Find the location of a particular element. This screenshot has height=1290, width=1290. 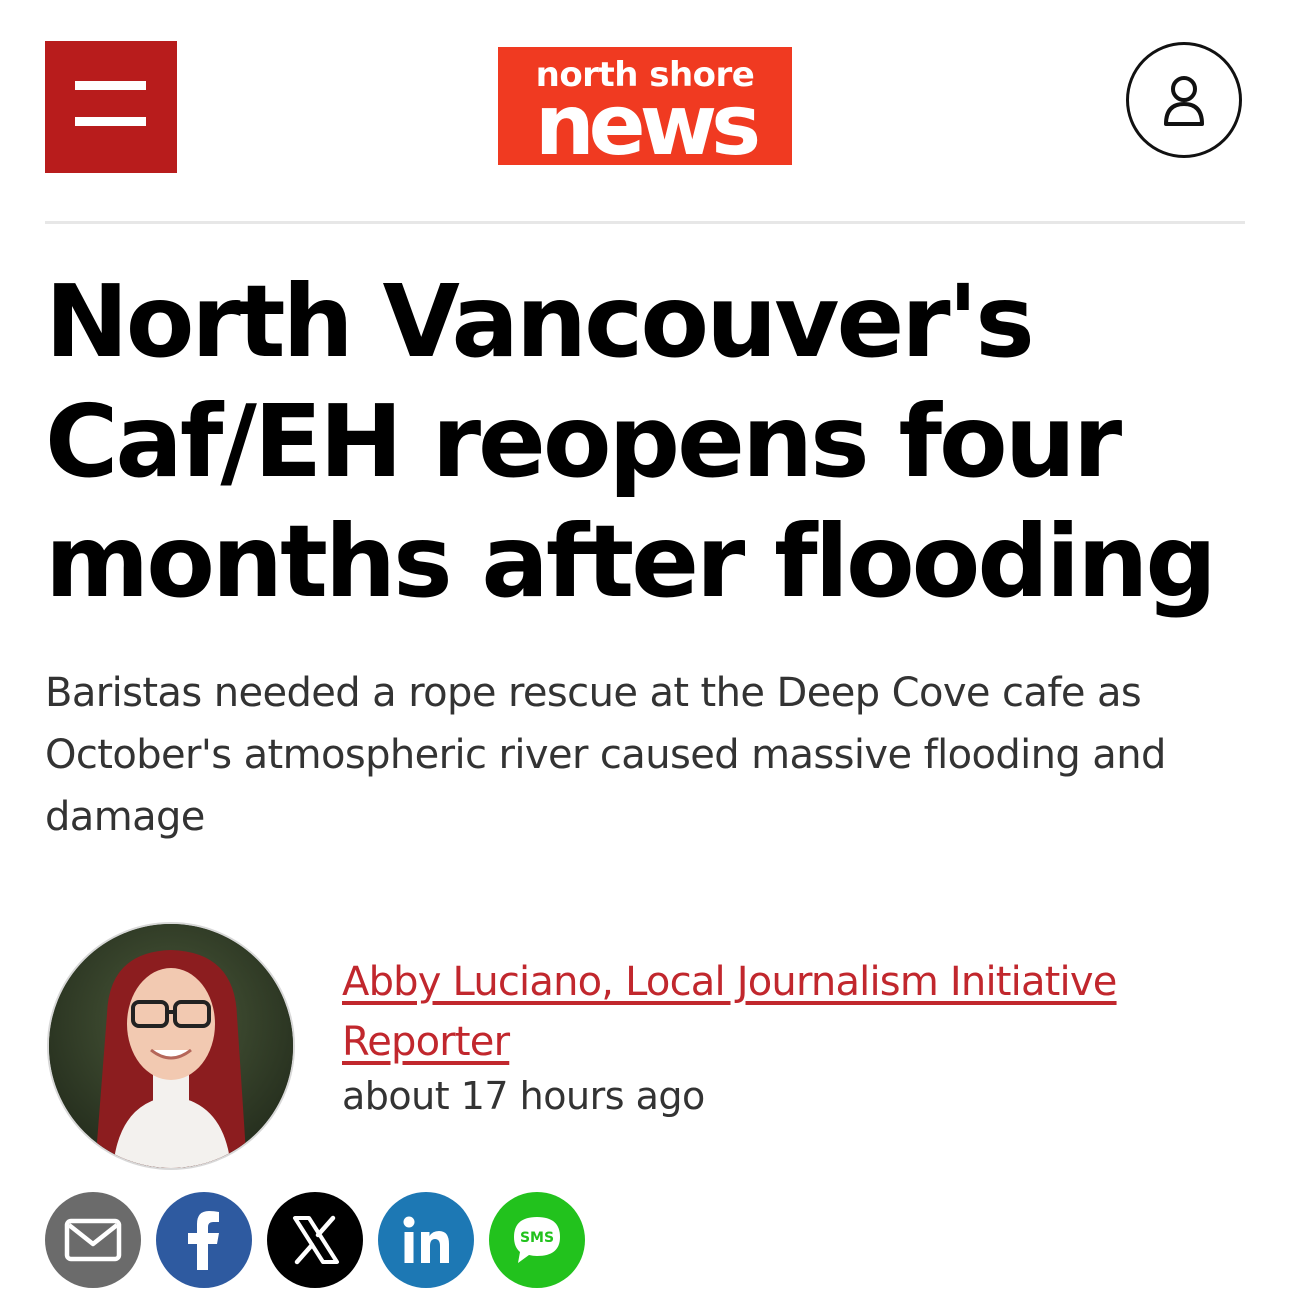

share-facebook-button is located at coordinates (204, 1240).